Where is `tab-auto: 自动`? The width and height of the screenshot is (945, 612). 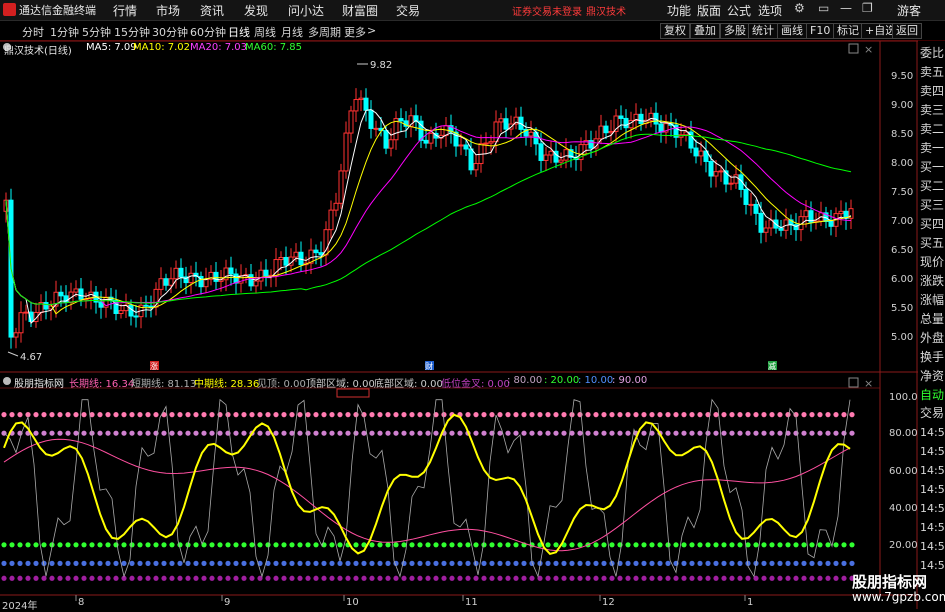
tab-auto: 自动 is located at coordinates (932, 395).